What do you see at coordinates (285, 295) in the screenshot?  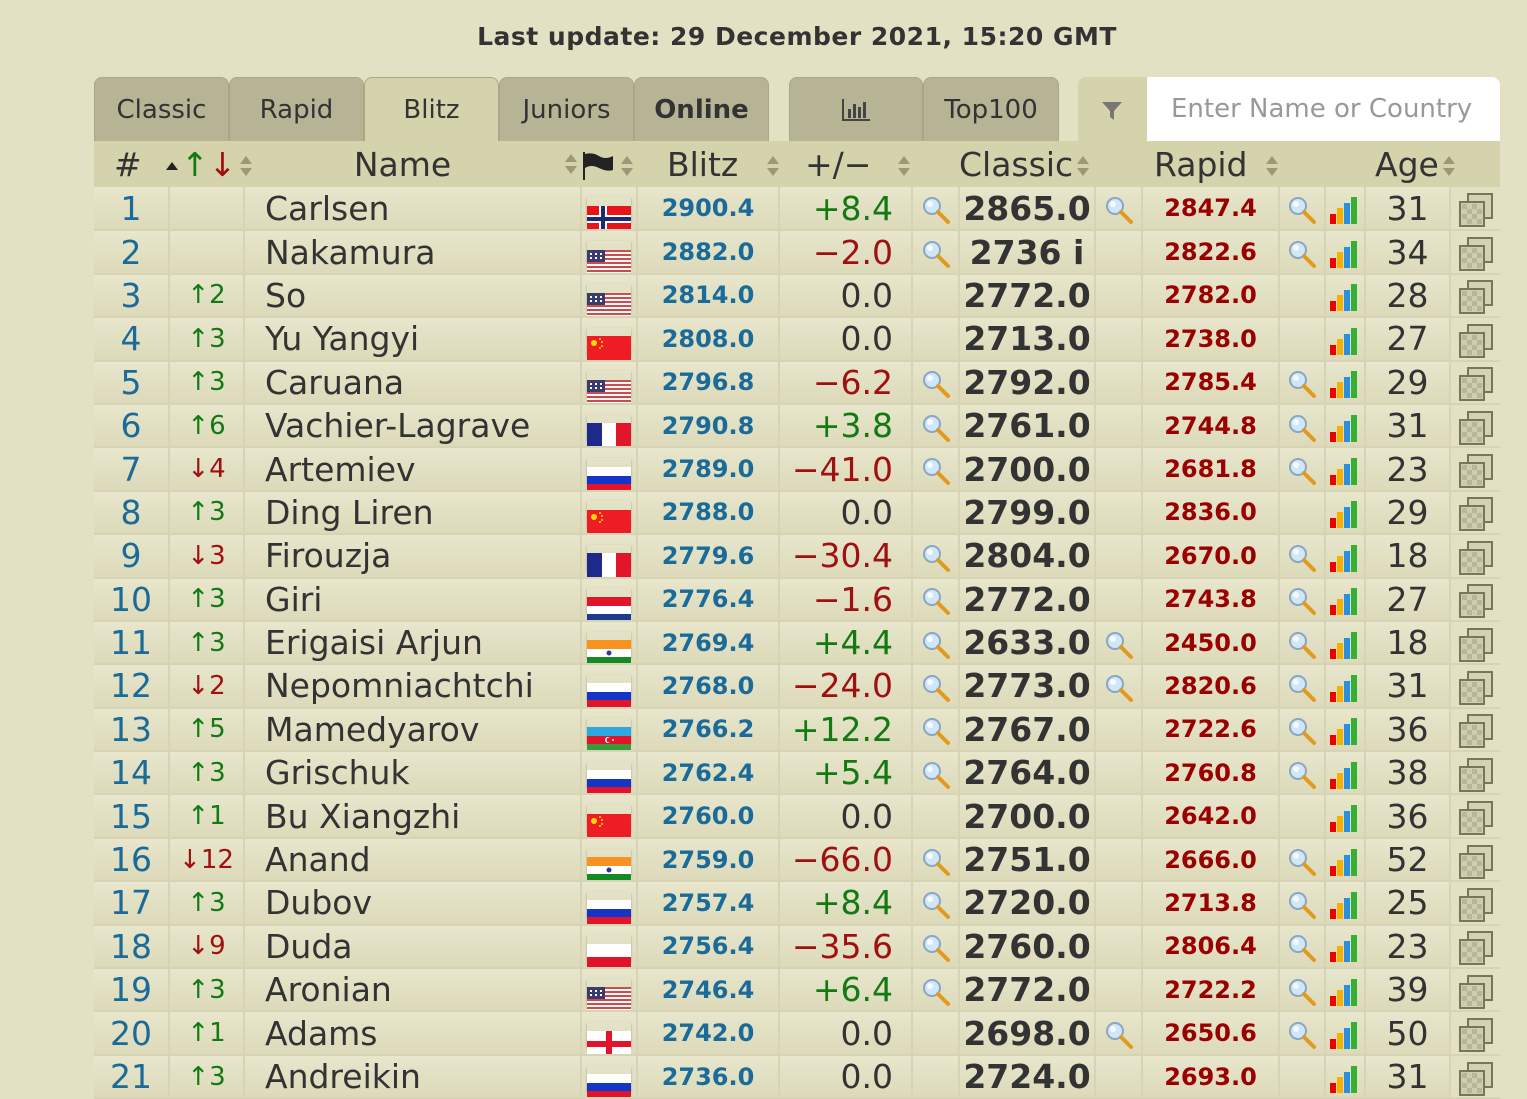 I see `player-name: So` at bounding box center [285, 295].